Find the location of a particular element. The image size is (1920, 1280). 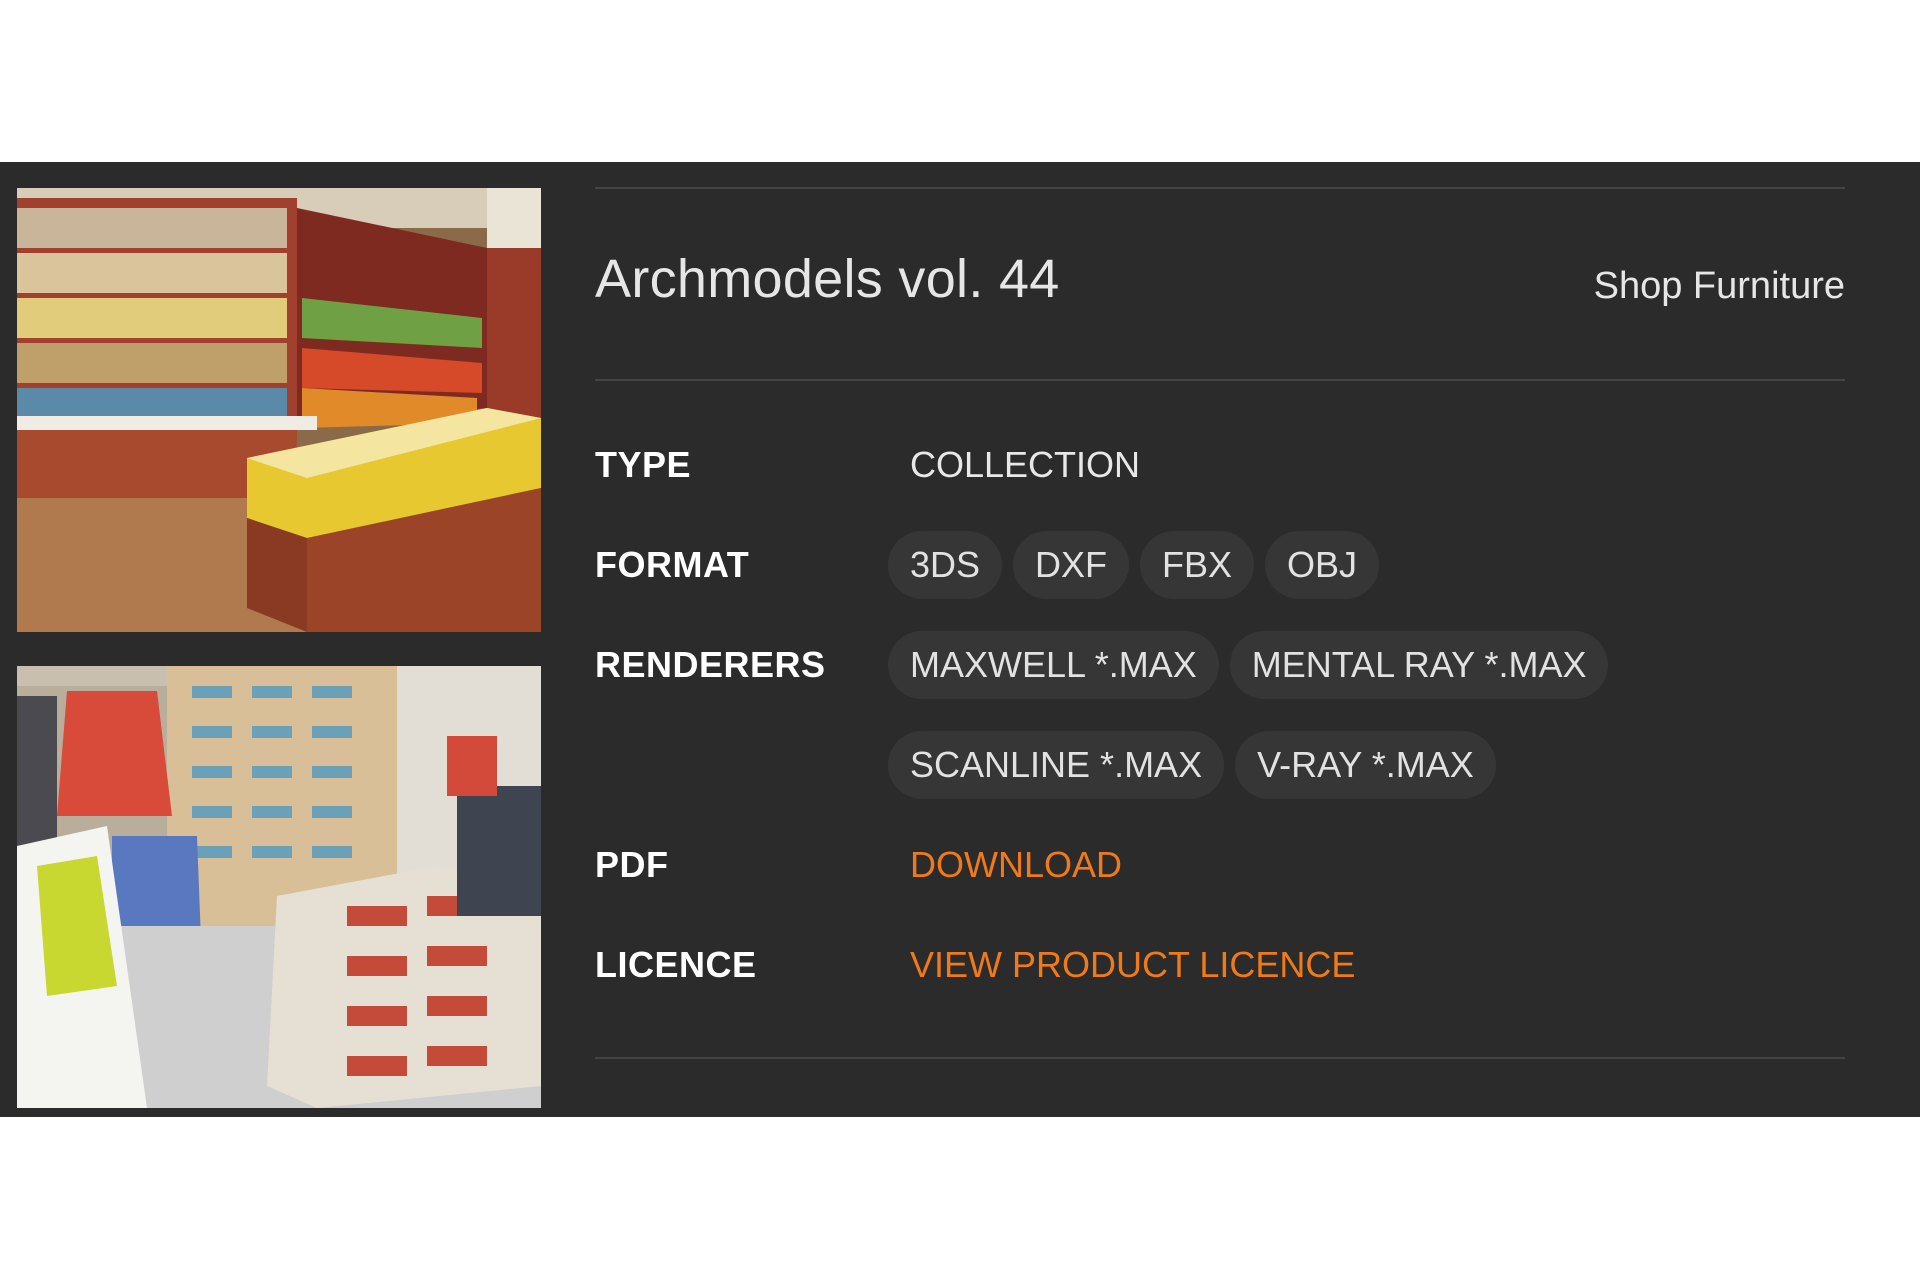

grocery-store-icon is located at coordinates (279, 410).